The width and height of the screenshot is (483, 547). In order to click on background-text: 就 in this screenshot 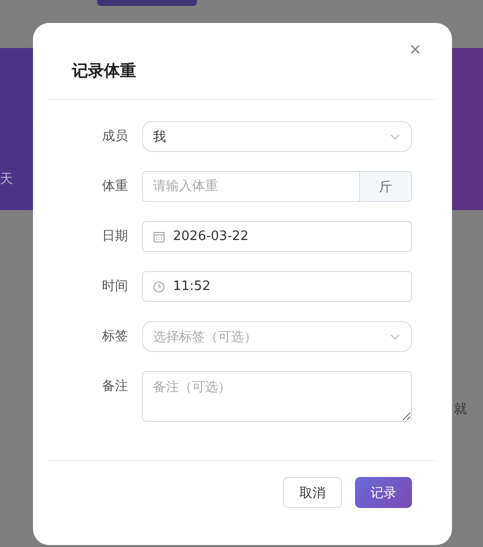, I will do `click(461, 409)`.